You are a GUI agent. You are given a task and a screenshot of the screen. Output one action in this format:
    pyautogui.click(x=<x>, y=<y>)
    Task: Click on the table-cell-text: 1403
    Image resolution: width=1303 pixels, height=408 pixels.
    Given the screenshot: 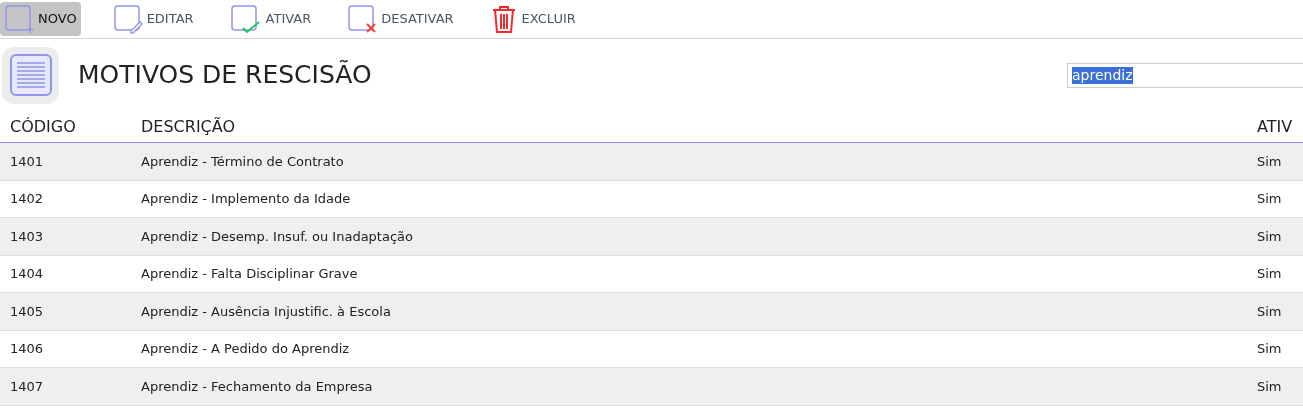 What is the action you would take?
    pyautogui.click(x=27, y=236)
    